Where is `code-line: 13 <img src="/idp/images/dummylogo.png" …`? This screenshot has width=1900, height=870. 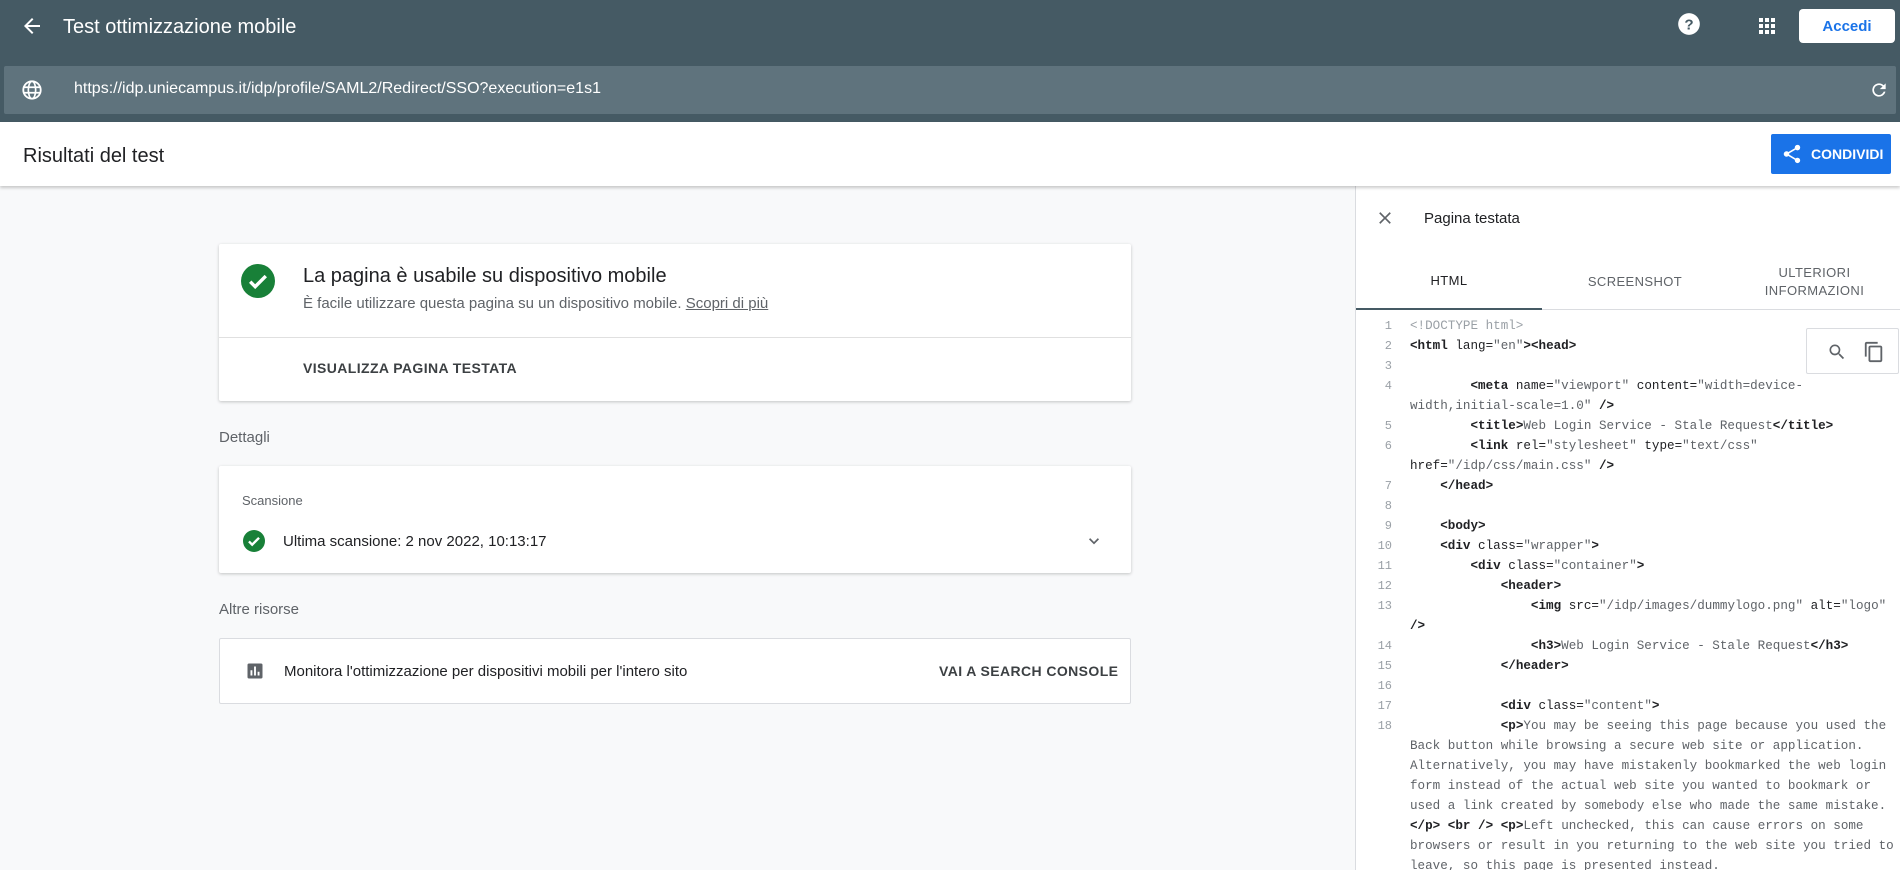 code-line: 13 <img src="/idp/images/dummylogo.png" … is located at coordinates (1628, 616).